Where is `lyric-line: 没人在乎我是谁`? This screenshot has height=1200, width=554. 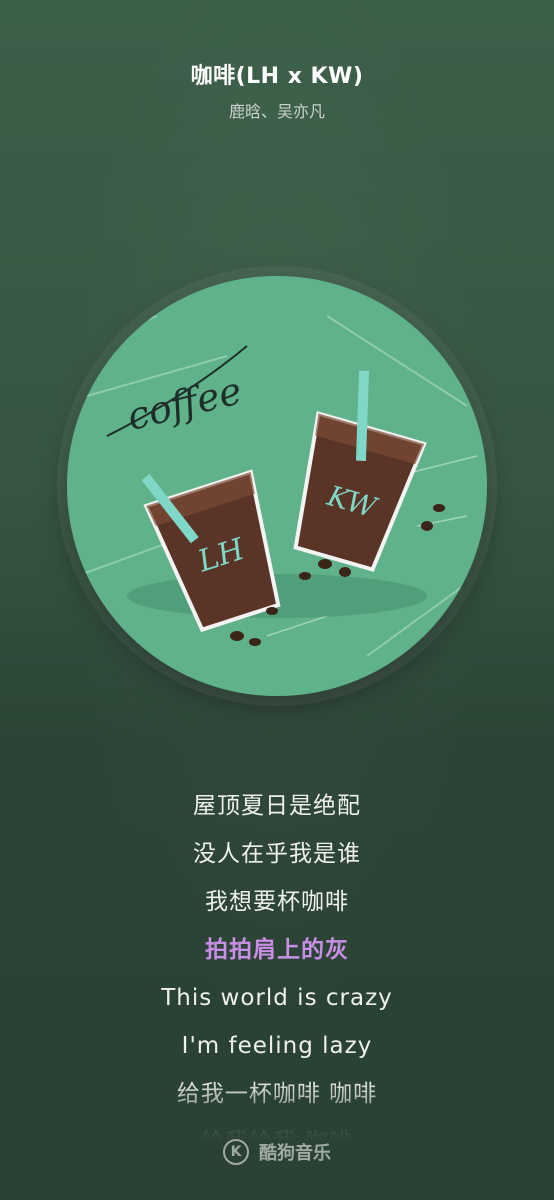 lyric-line: 没人在乎我是谁 is located at coordinates (277, 854).